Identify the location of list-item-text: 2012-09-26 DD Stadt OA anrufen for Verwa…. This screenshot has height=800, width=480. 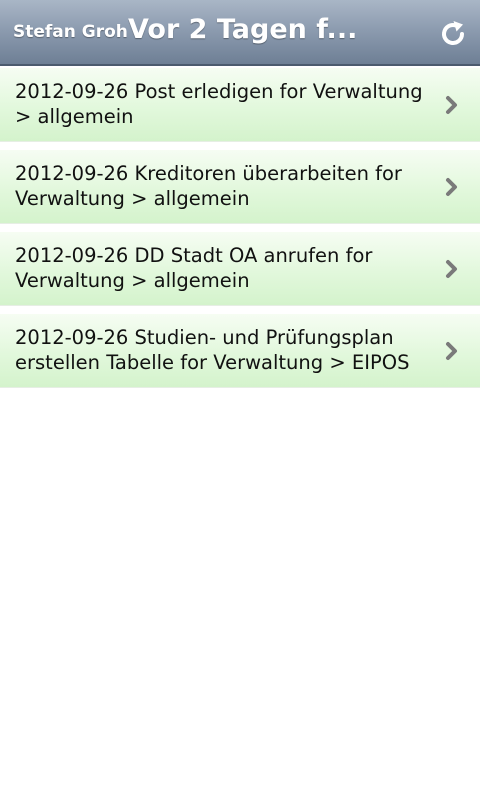
(194, 268).